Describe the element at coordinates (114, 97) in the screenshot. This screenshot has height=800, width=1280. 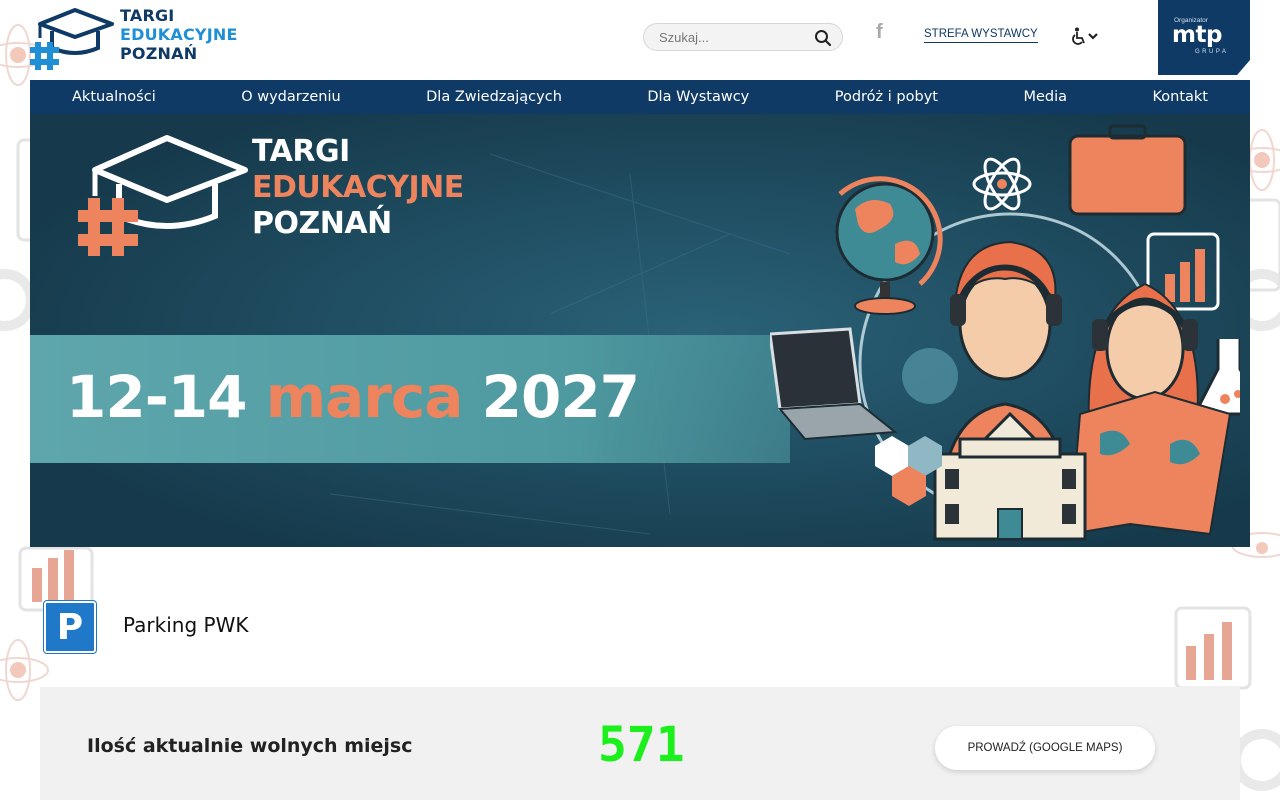
I see `nav-item-aktualnosci: Aktualności` at that location.